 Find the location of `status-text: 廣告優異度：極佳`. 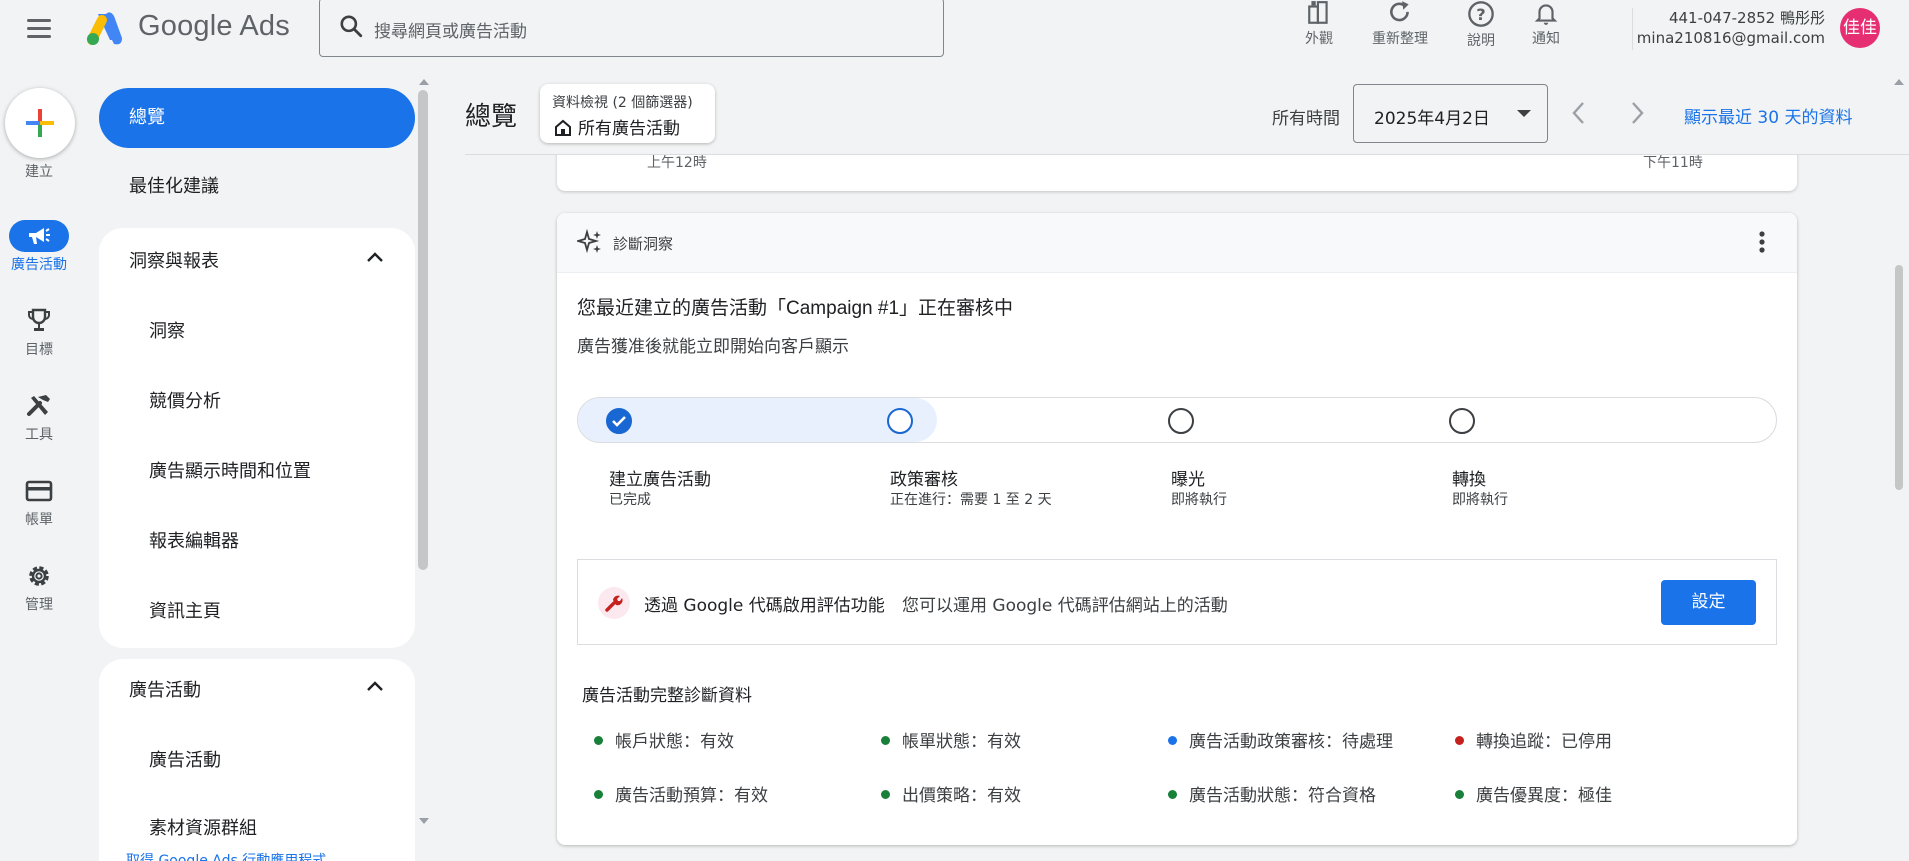

status-text: 廣告優異度：極佳 is located at coordinates (1544, 796).